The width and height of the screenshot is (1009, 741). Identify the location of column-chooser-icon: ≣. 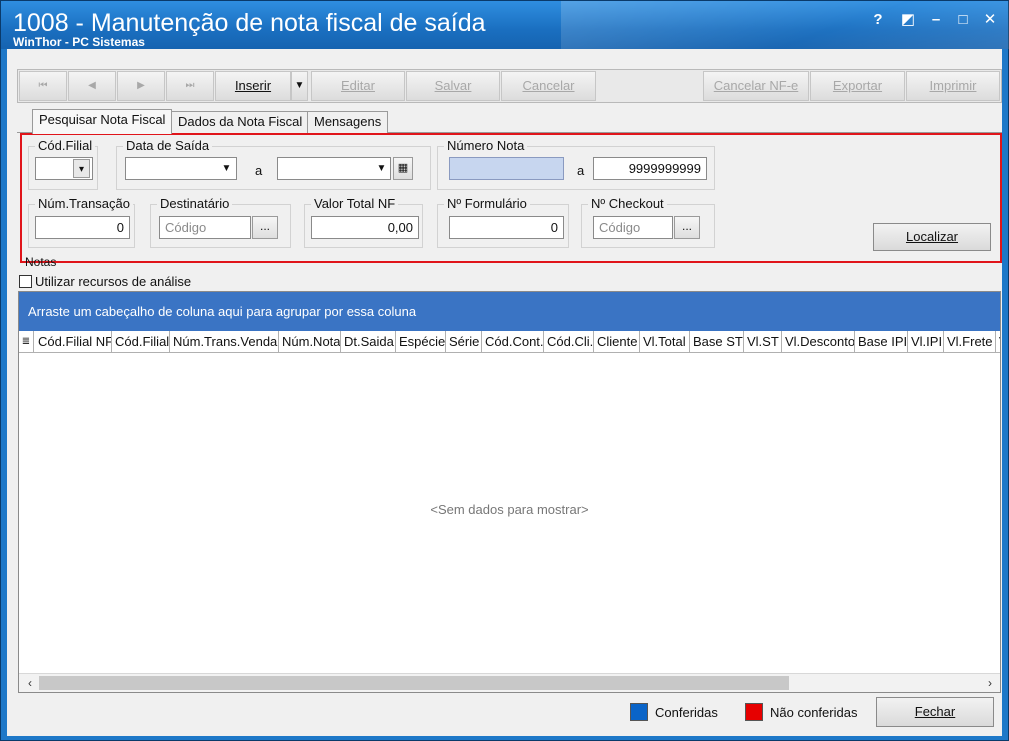
(26, 341).